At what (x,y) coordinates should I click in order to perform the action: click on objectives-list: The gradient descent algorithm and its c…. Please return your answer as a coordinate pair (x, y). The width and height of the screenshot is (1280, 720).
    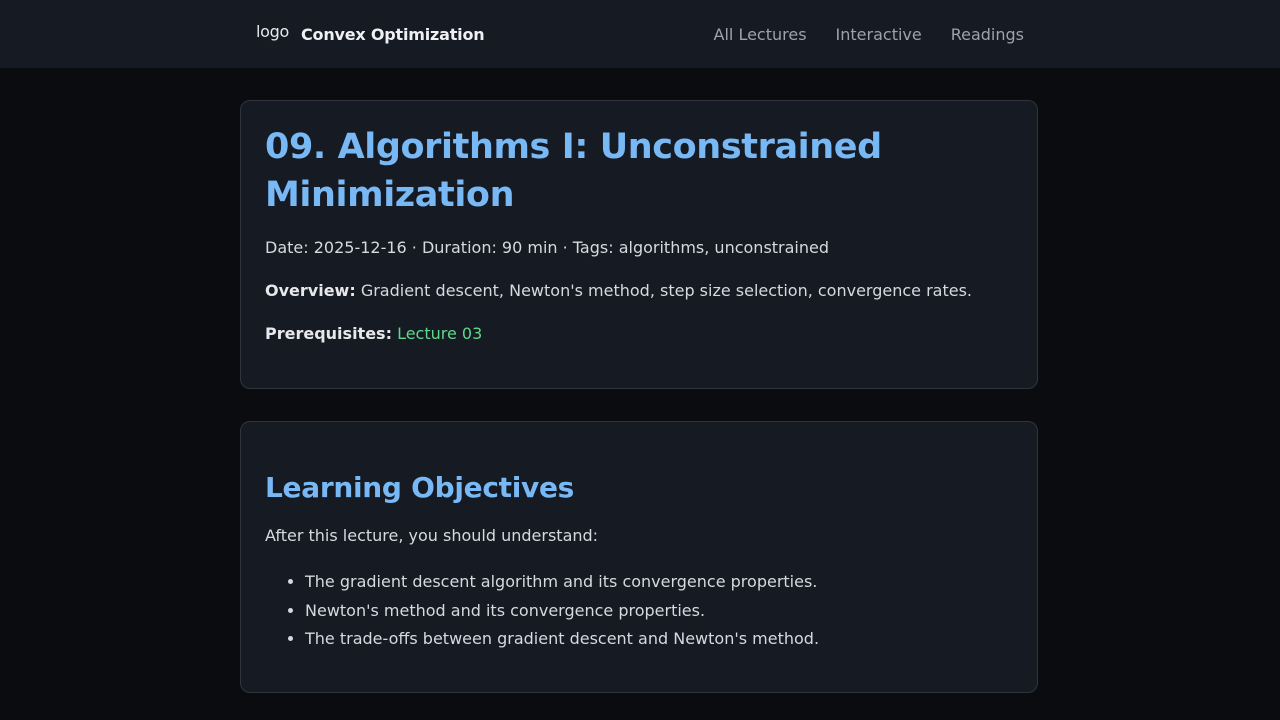
    Looking at the image, I should click on (542, 611).